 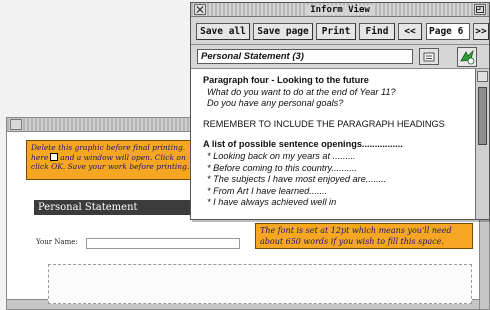 I want to click on run-green-icon, so click(x=467, y=57).